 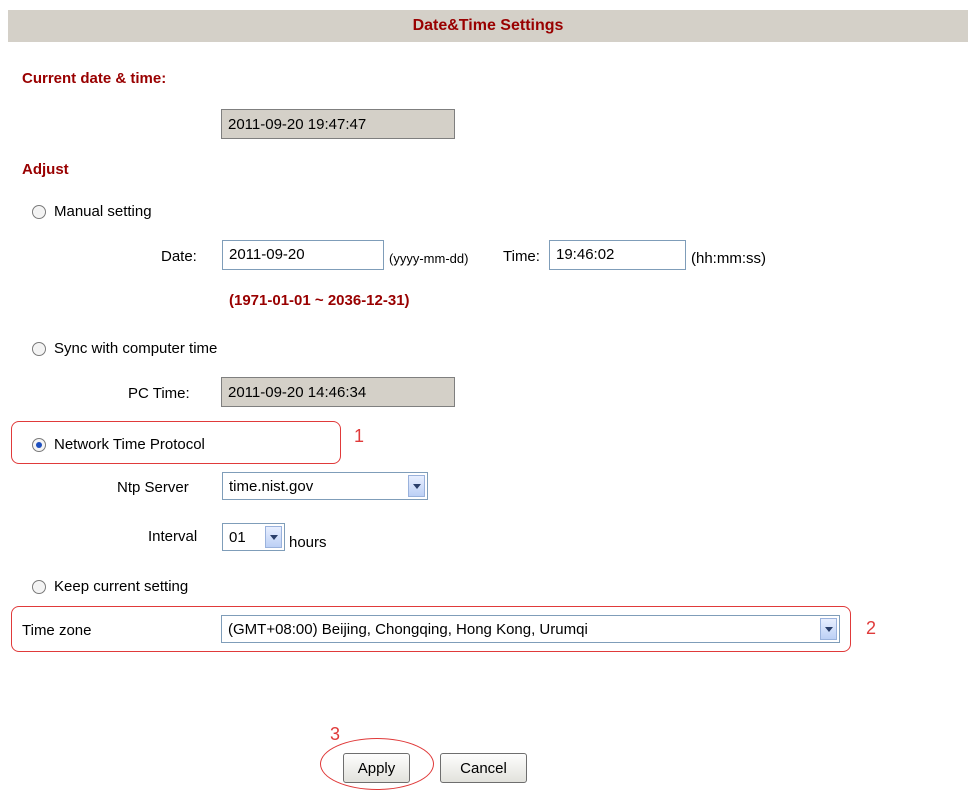 I want to click on sync-computer-option: Sync with computer time, so click(x=124, y=348).